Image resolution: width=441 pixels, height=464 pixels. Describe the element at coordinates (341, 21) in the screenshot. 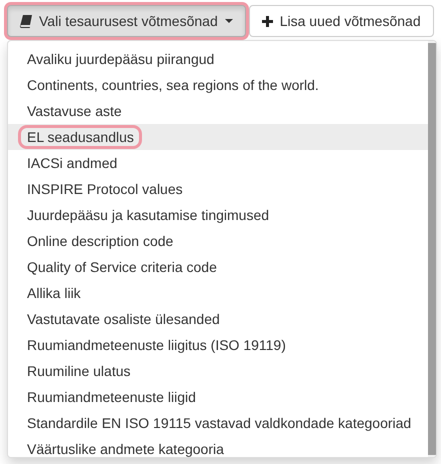

I see `add-button: Lisa uued võtmesõnad` at that location.